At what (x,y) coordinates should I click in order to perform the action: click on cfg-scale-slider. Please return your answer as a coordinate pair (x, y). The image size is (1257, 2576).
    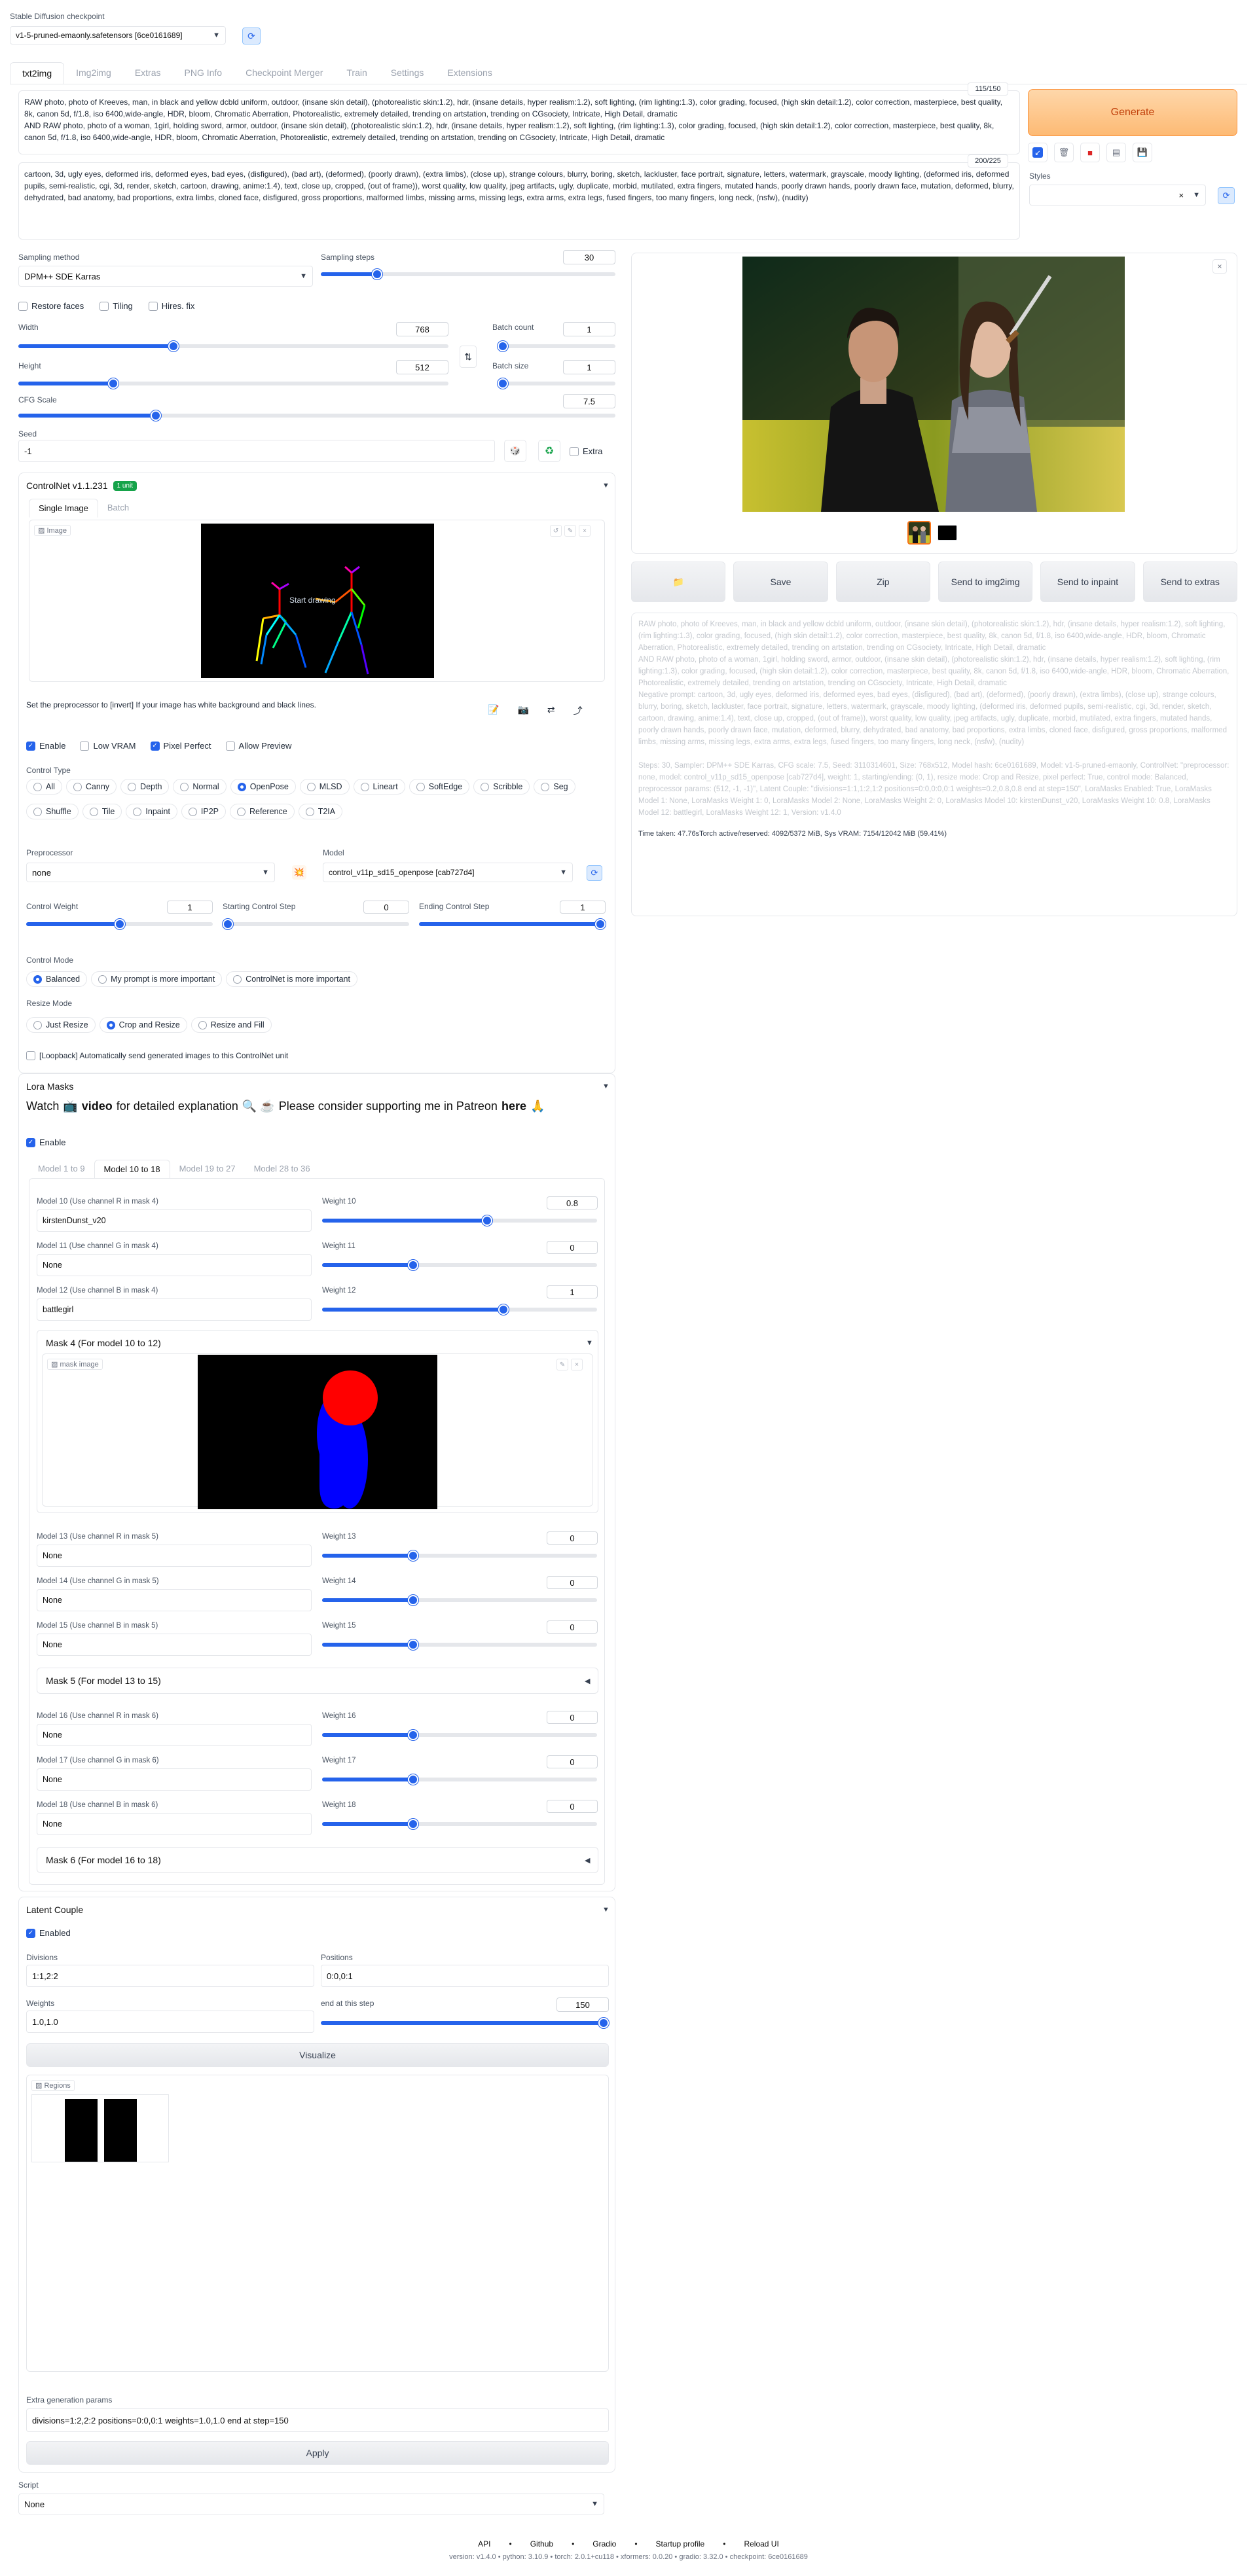
    Looking at the image, I should click on (316, 415).